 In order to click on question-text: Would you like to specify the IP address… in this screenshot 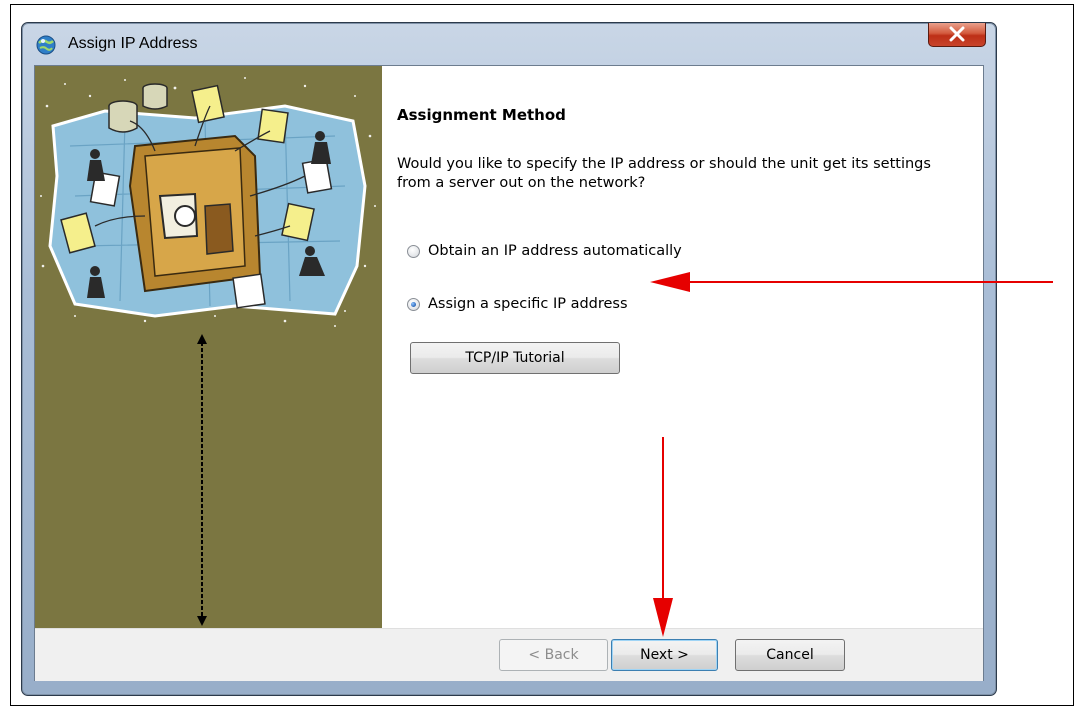, I will do `click(664, 173)`.